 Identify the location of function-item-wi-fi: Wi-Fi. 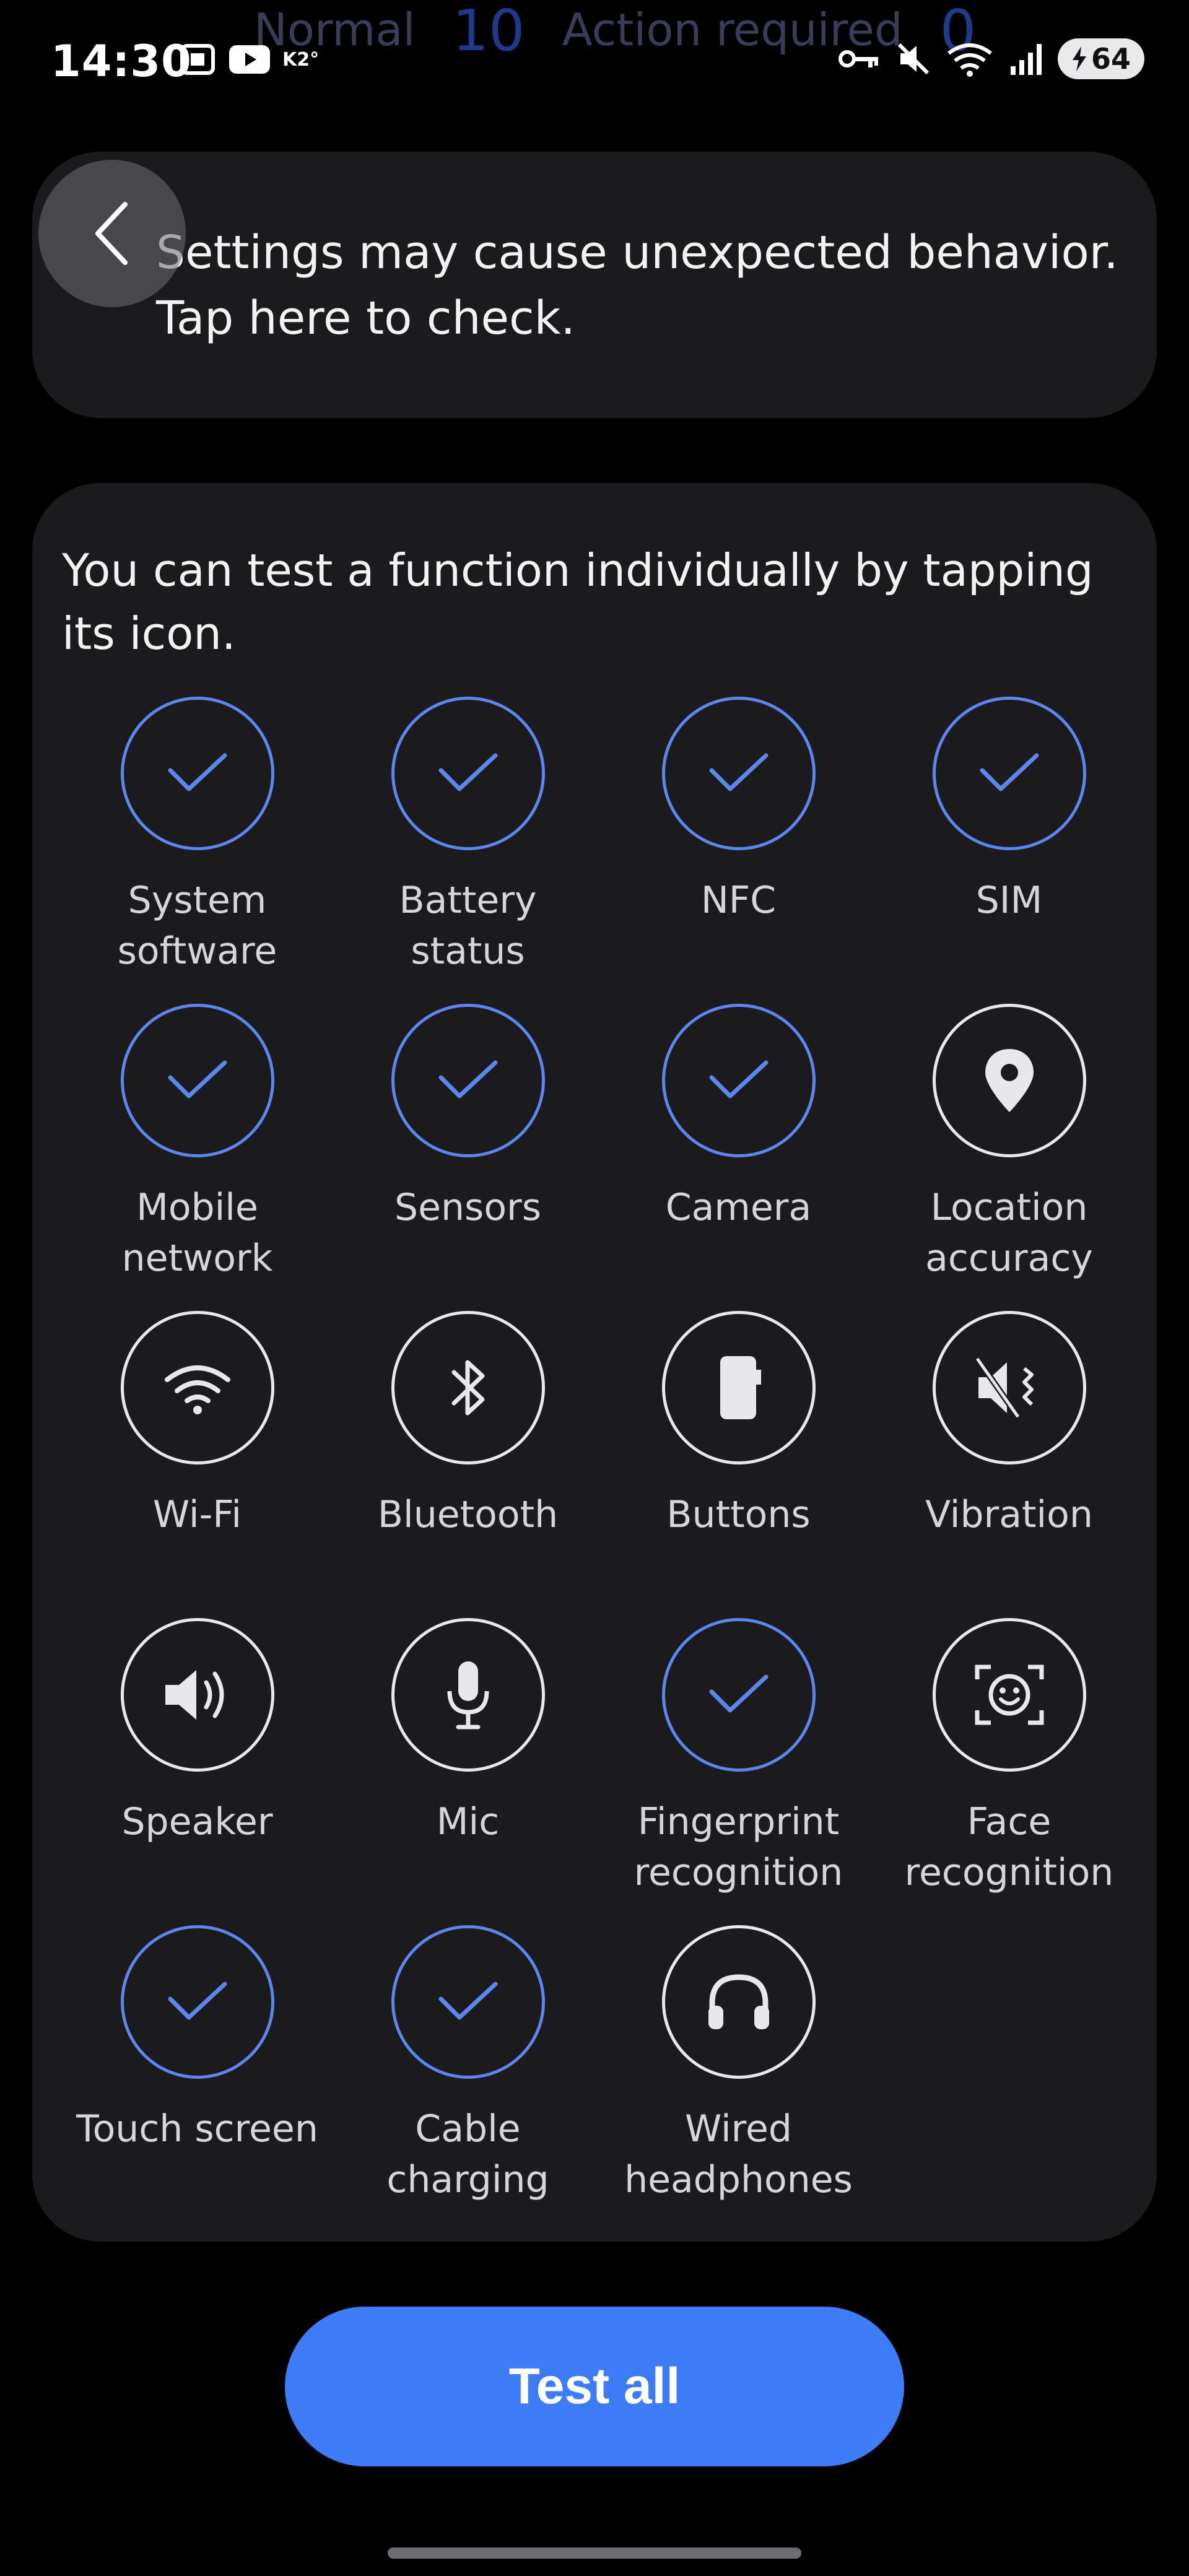
(197, 1464).